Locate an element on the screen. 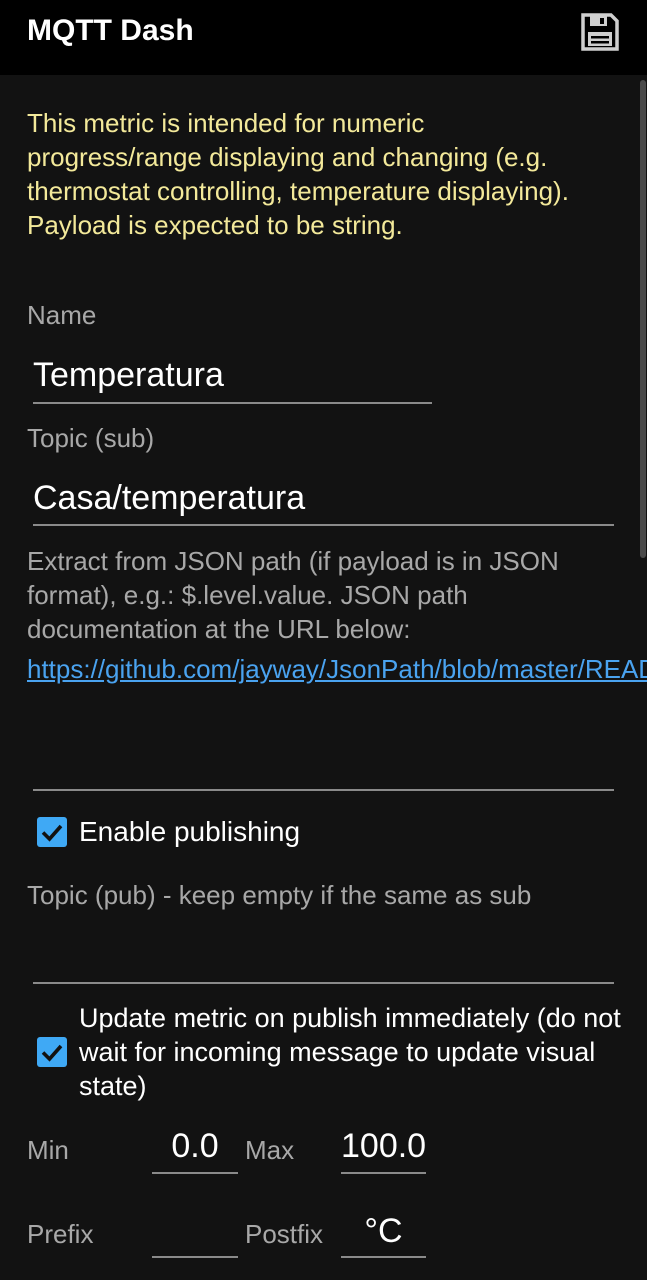  prefix-label: Prefix is located at coordinates (60, 1234).